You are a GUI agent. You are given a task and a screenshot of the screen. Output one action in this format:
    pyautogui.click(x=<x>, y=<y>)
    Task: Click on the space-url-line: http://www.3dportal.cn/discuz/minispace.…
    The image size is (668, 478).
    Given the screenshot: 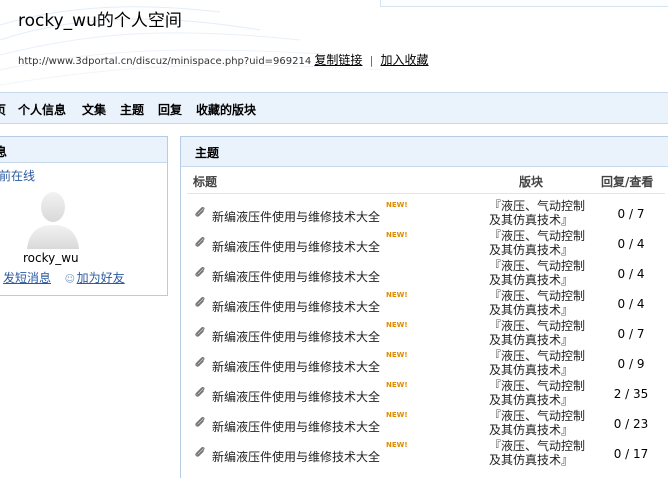 What is the action you would take?
    pyautogui.click(x=223, y=59)
    